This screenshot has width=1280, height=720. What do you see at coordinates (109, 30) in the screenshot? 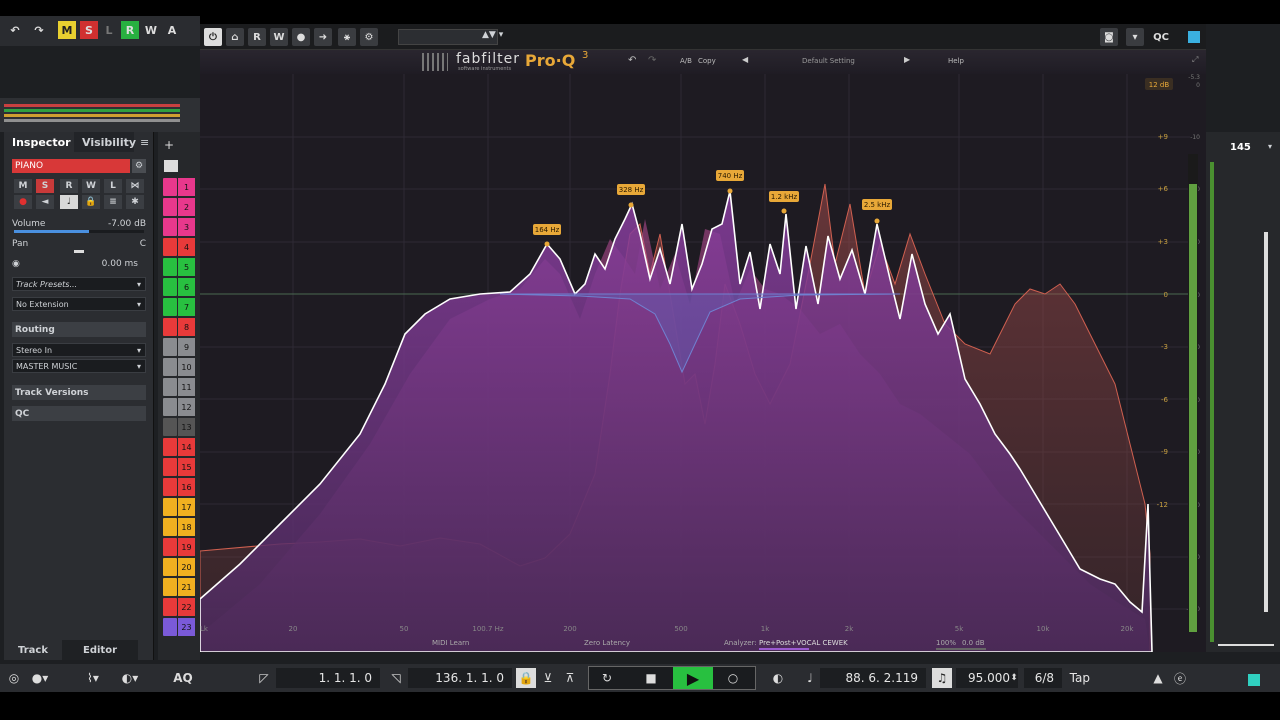
I see `listen-button: L` at bounding box center [109, 30].